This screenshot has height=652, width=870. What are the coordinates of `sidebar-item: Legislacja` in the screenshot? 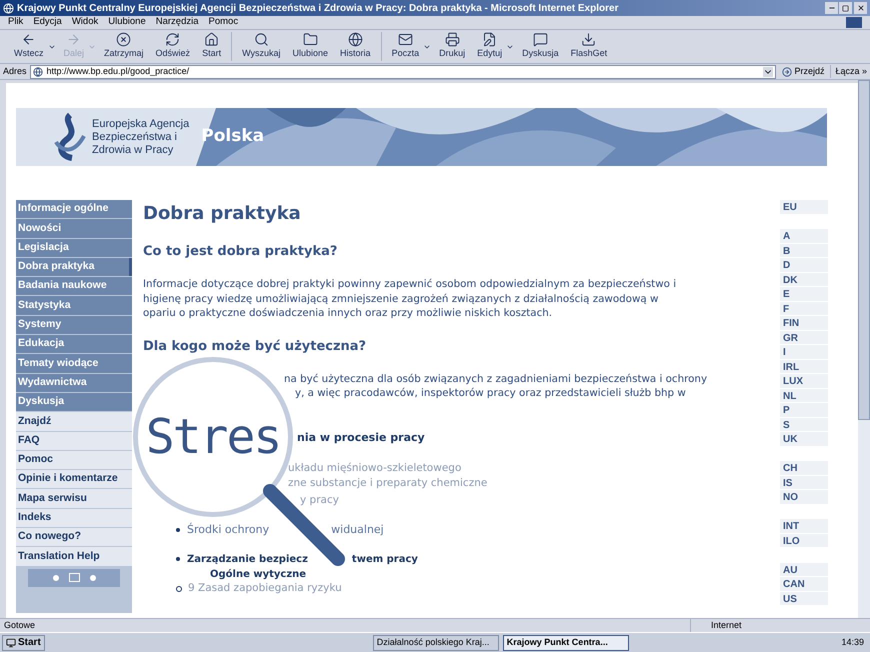 It's located at (74, 247).